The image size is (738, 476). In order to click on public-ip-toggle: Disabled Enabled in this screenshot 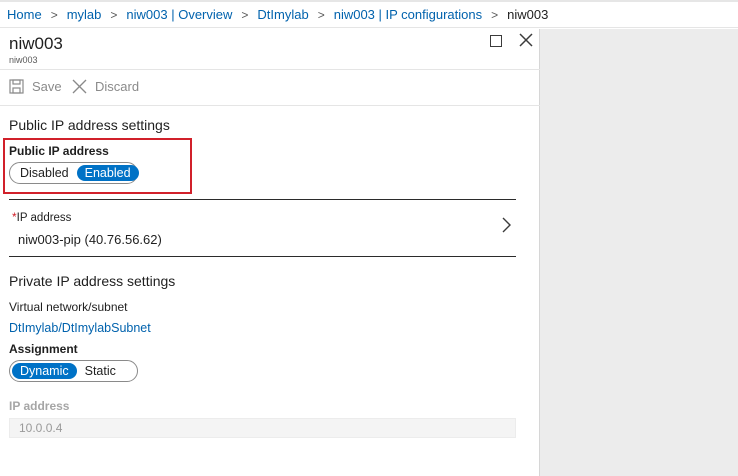, I will do `click(74, 173)`.